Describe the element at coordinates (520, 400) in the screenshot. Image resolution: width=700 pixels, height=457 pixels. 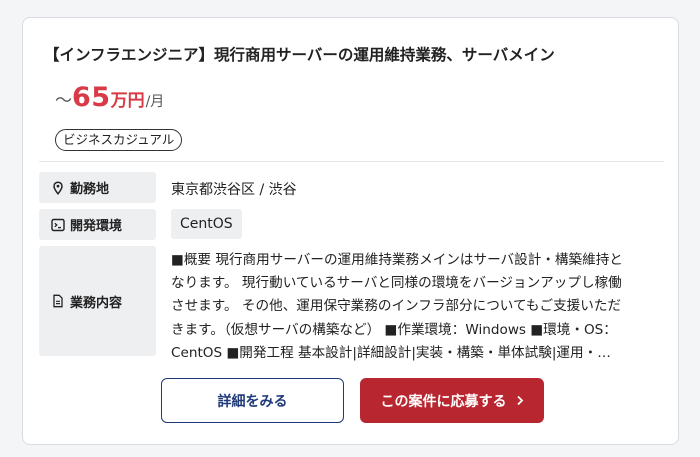
I see `chevron-right-icon` at that location.